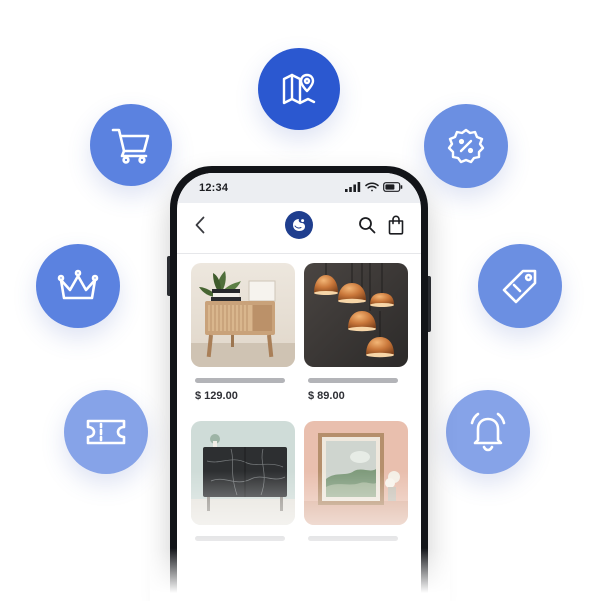 This screenshot has width=600, height=601. I want to click on feature-premium, so click(78, 286).